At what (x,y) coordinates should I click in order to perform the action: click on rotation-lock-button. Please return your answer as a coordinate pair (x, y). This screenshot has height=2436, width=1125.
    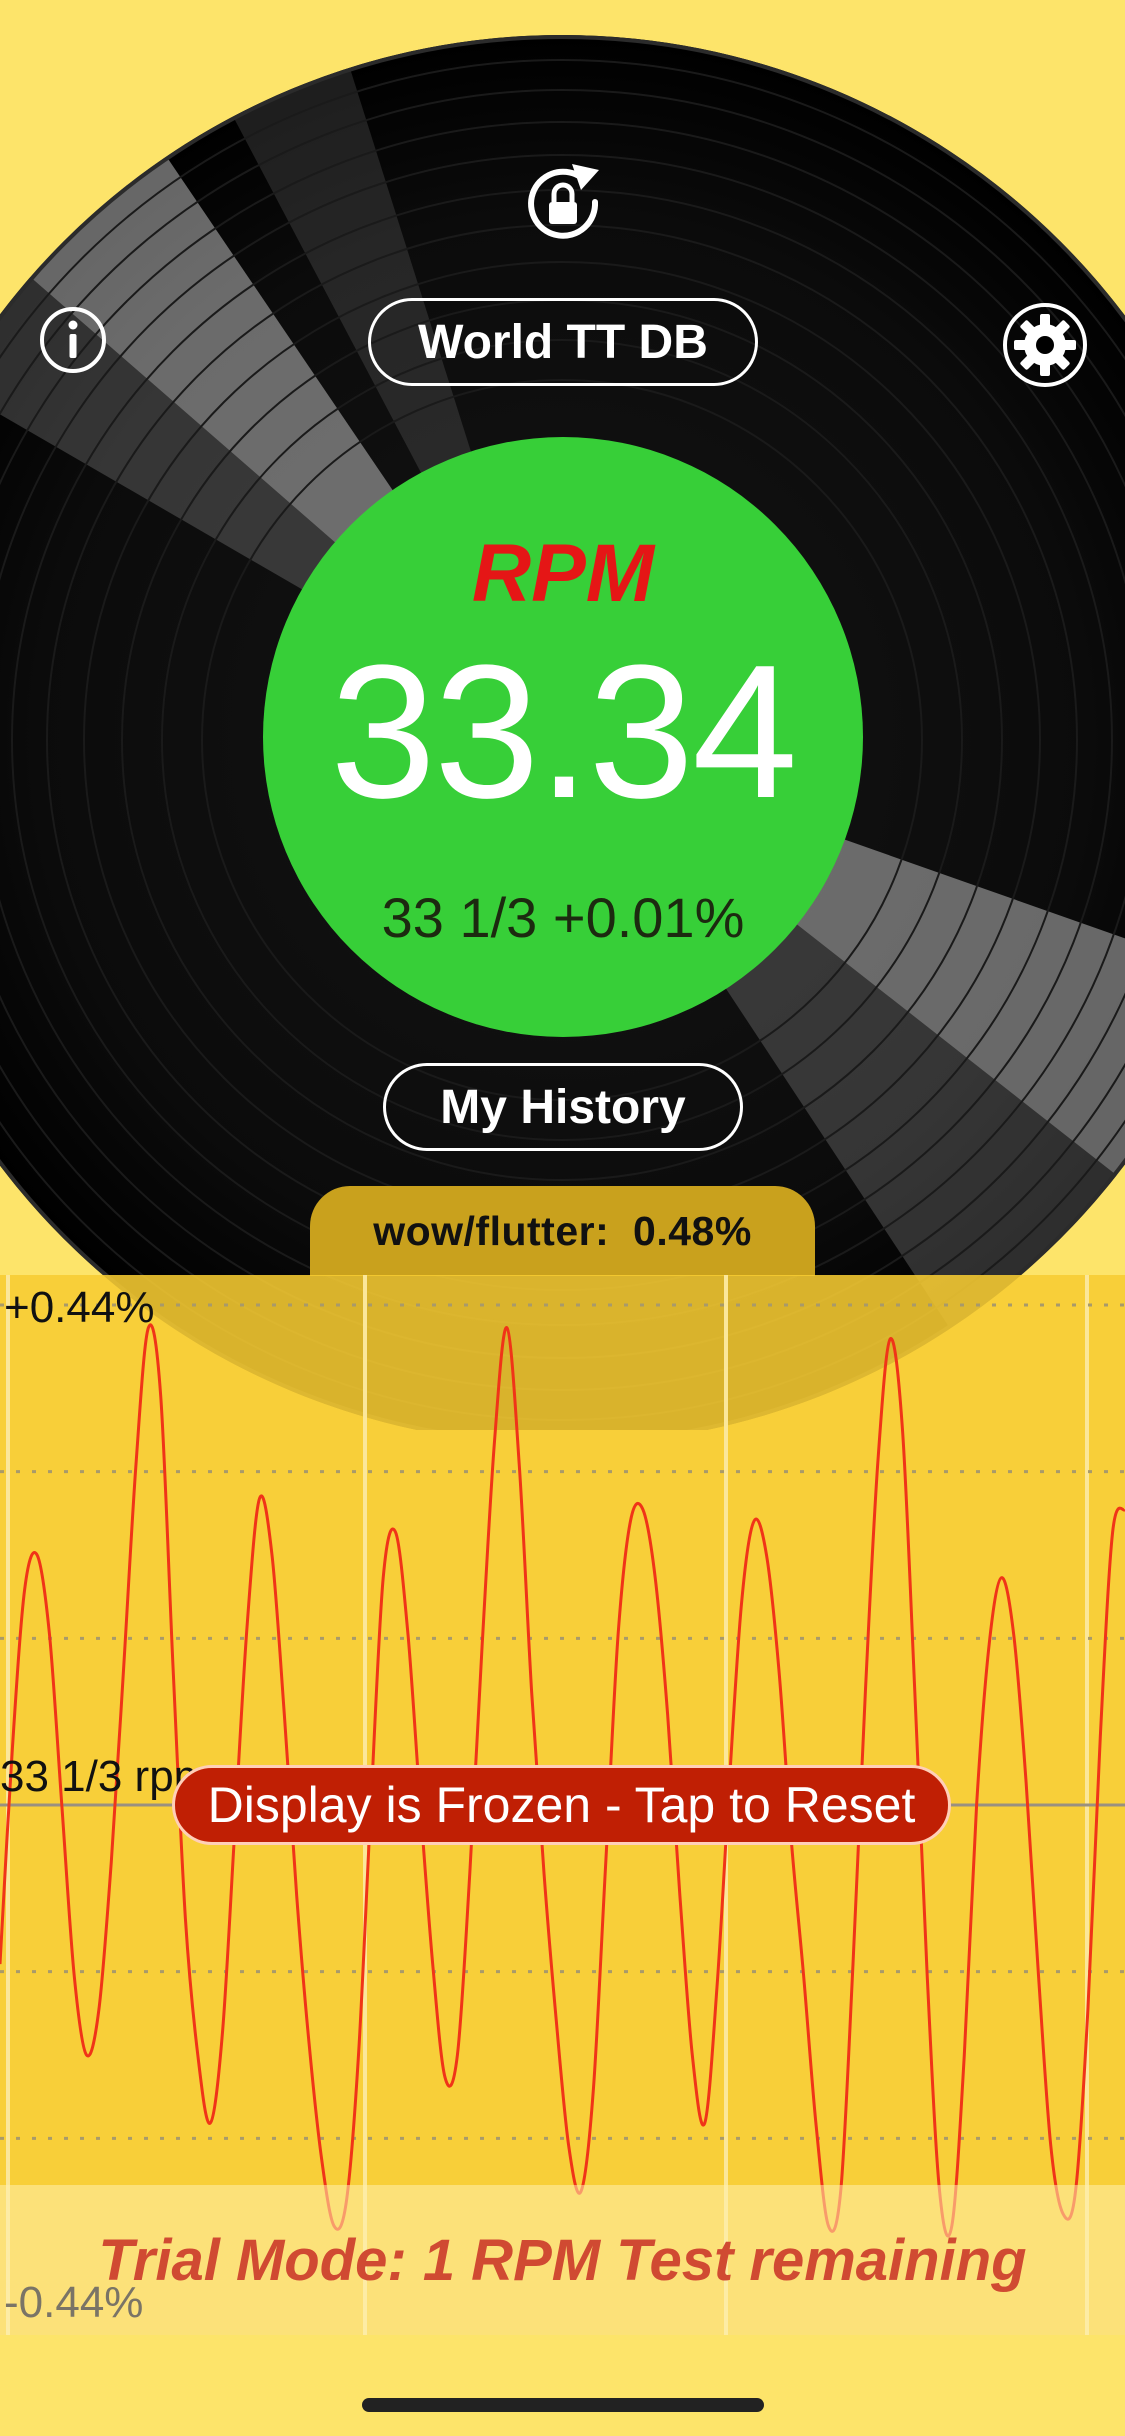
    Looking at the image, I should click on (563, 204).